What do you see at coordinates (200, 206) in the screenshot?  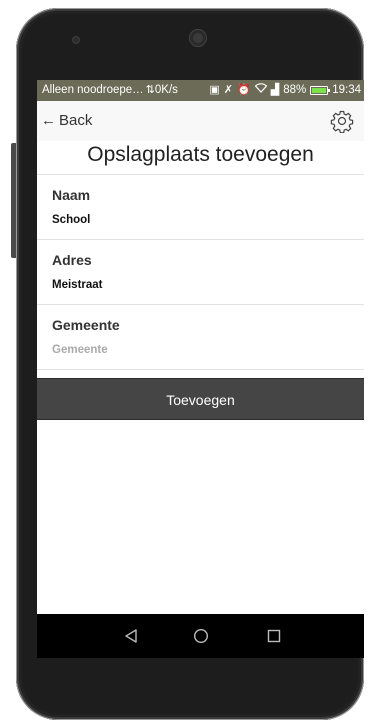 I see `naam-field: Naam` at bounding box center [200, 206].